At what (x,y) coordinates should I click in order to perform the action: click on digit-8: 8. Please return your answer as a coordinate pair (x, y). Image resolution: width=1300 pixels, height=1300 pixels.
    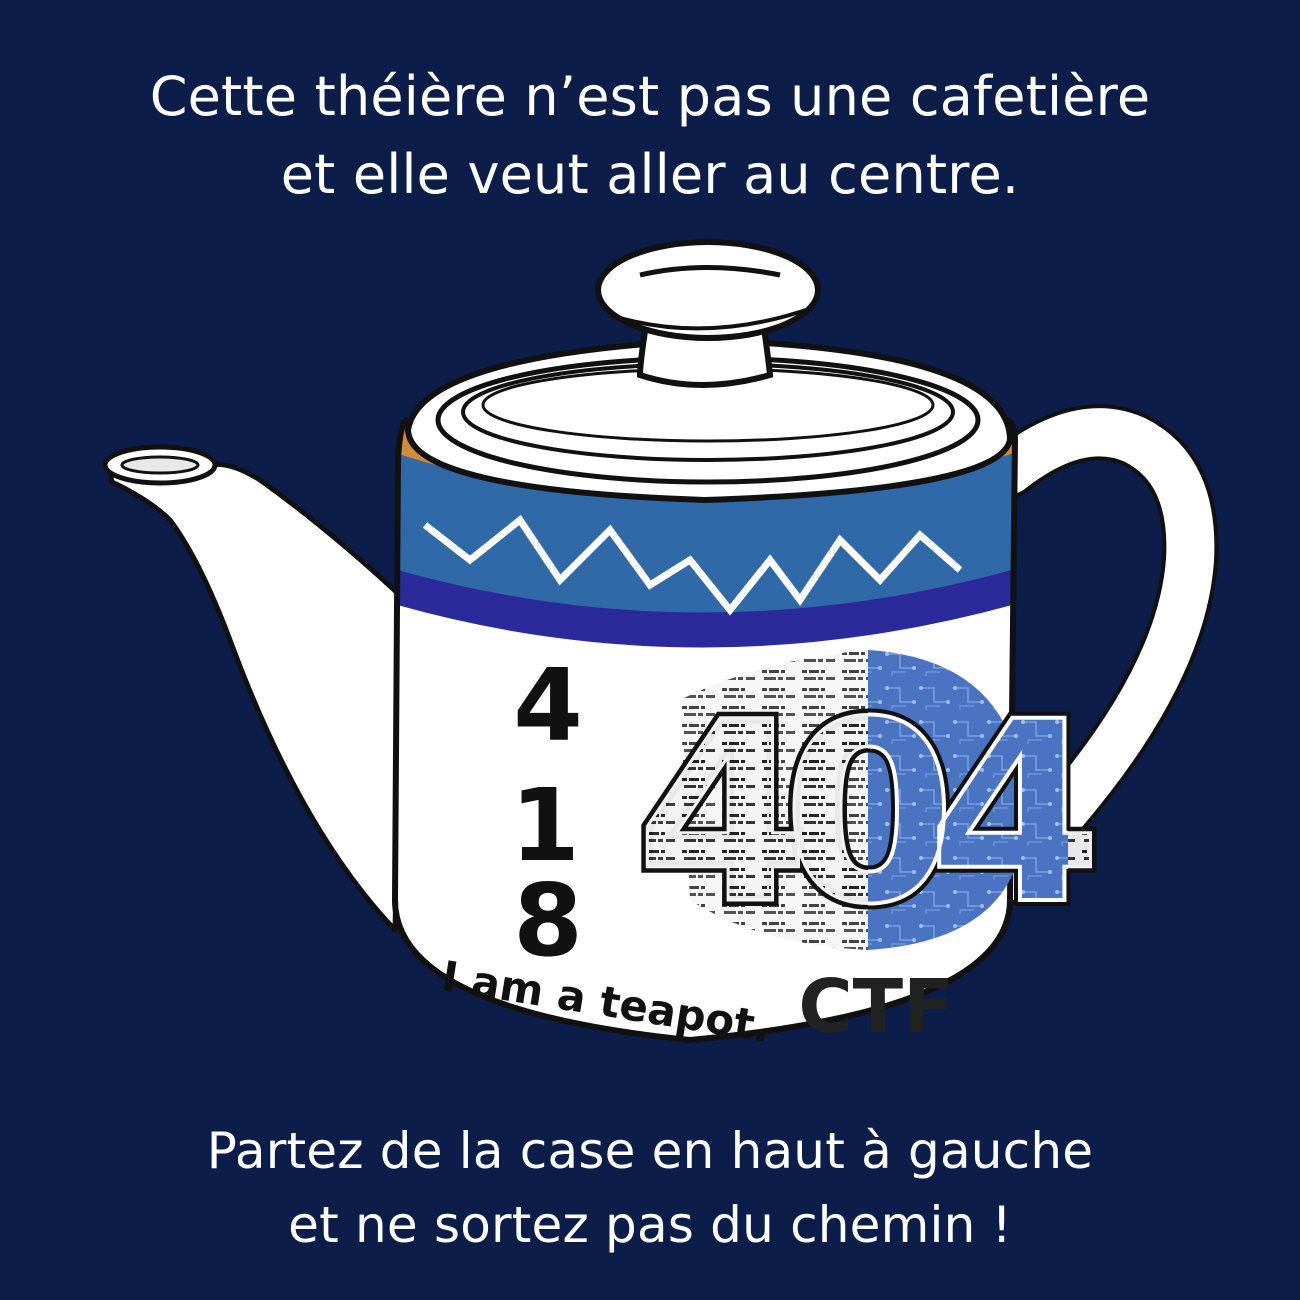
    Looking at the image, I should click on (548, 920).